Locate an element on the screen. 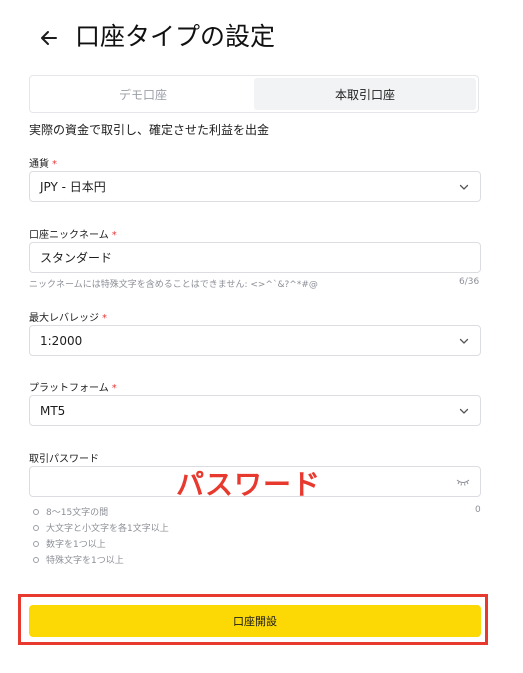  tab-real: 本取引口座 is located at coordinates (365, 94).